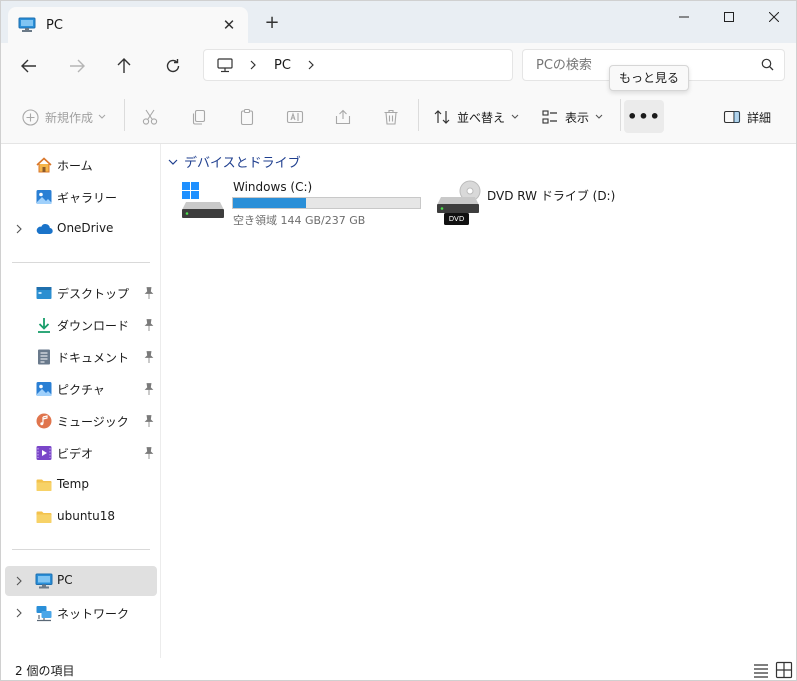 This screenshot has width=797, height=681. Describe the element at coordinates (759, 117) in the screenshot. I see `details-label: 詳細` at that location.